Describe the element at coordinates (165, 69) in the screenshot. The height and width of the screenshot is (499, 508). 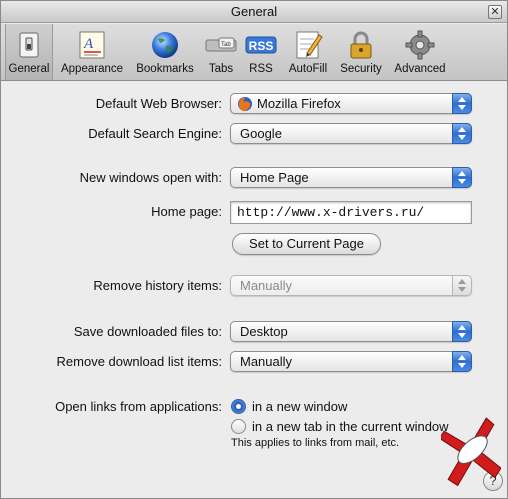
I see `tab-bookmarks-label: Bookmarks` at that location.